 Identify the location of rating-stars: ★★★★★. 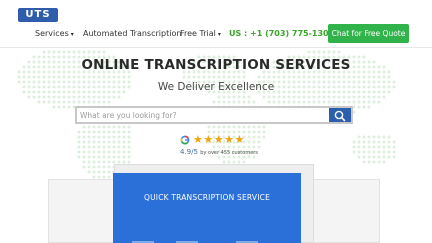
(219, 139).